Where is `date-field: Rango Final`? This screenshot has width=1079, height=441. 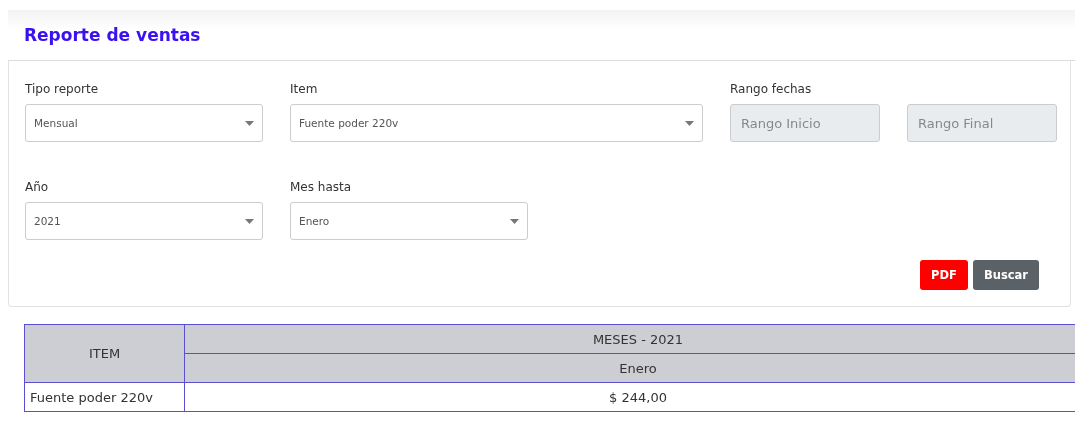
date-field: Rango Final is located at coordinates (982, 123).